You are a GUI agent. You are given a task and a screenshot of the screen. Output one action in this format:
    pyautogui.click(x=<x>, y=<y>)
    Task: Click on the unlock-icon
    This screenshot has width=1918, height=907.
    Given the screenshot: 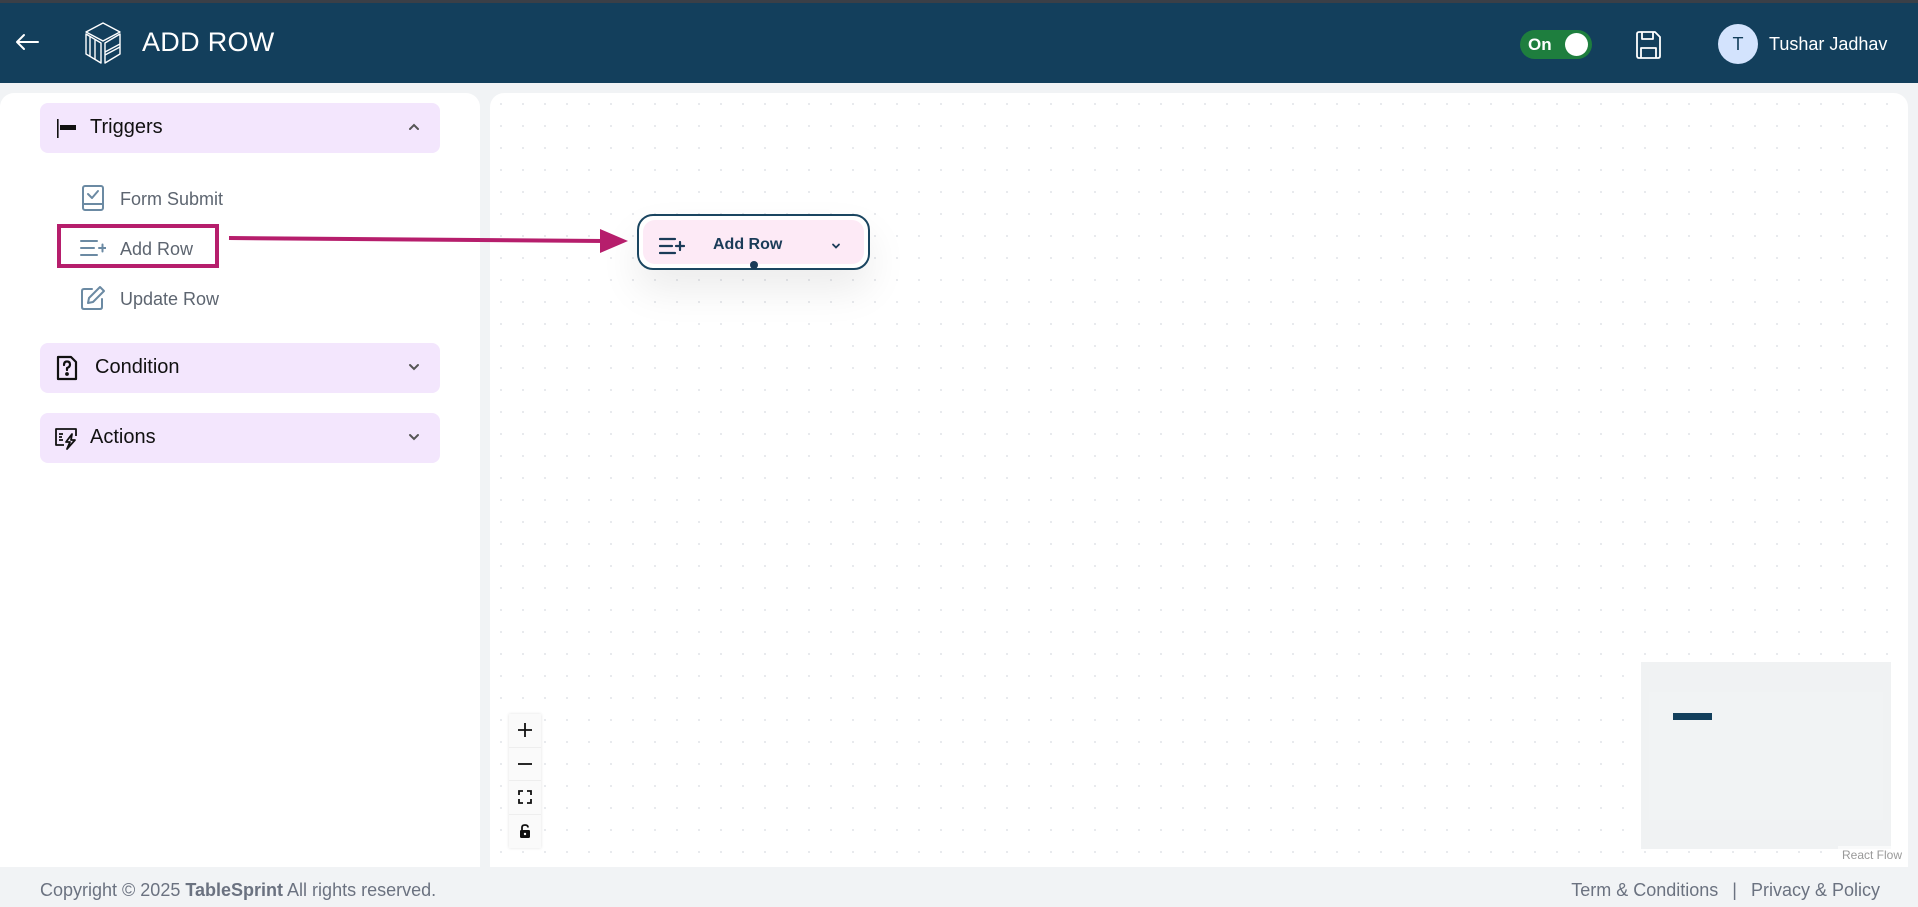 What is the action you would take?
    pyautogui.click(x=525, y=831)
    